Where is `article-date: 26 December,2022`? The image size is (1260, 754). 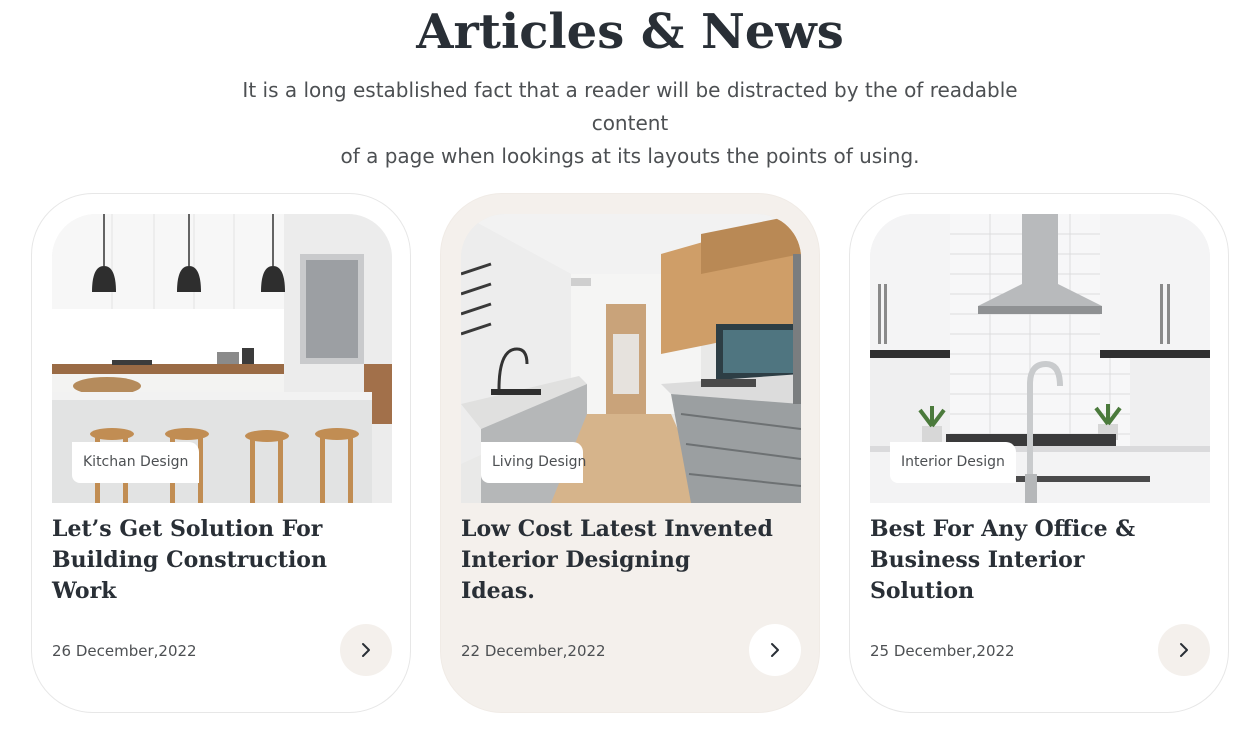
article-date: 26 December,2022 is located at coordinates (124, 651).